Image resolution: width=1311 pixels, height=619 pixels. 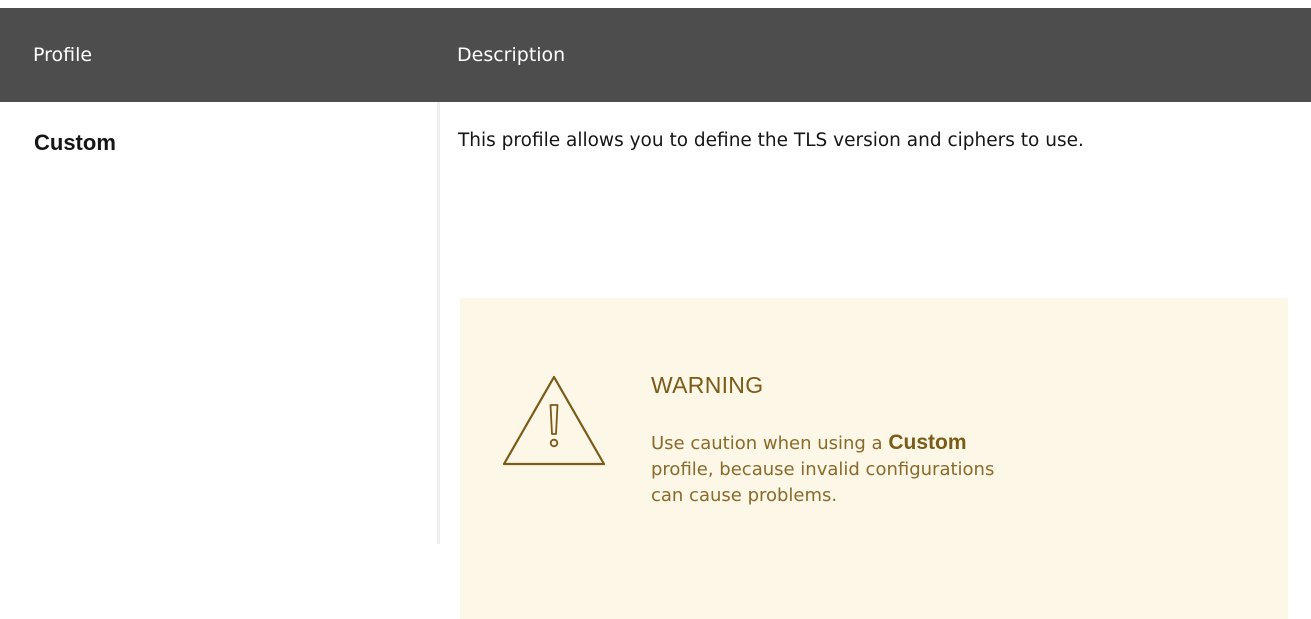 What do you see at coordinates (927, 442) in the screenshot?
I see `warning-text-emphasis: Custom` at bounding box center [927, 442].